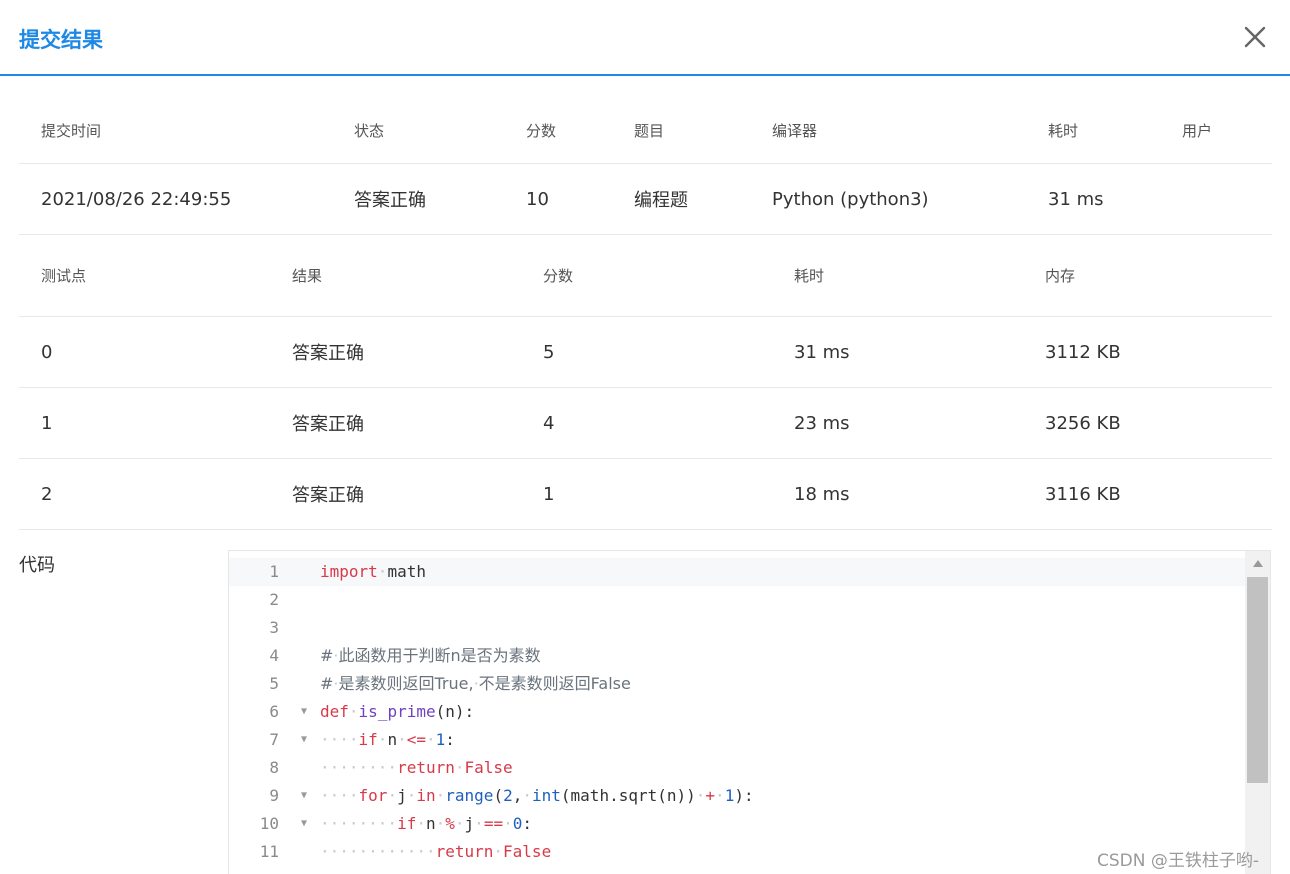  What do you see at coordinates (144, 423) in the screenshot?
I see `case-id: 1` at bounding box center [144, 423].